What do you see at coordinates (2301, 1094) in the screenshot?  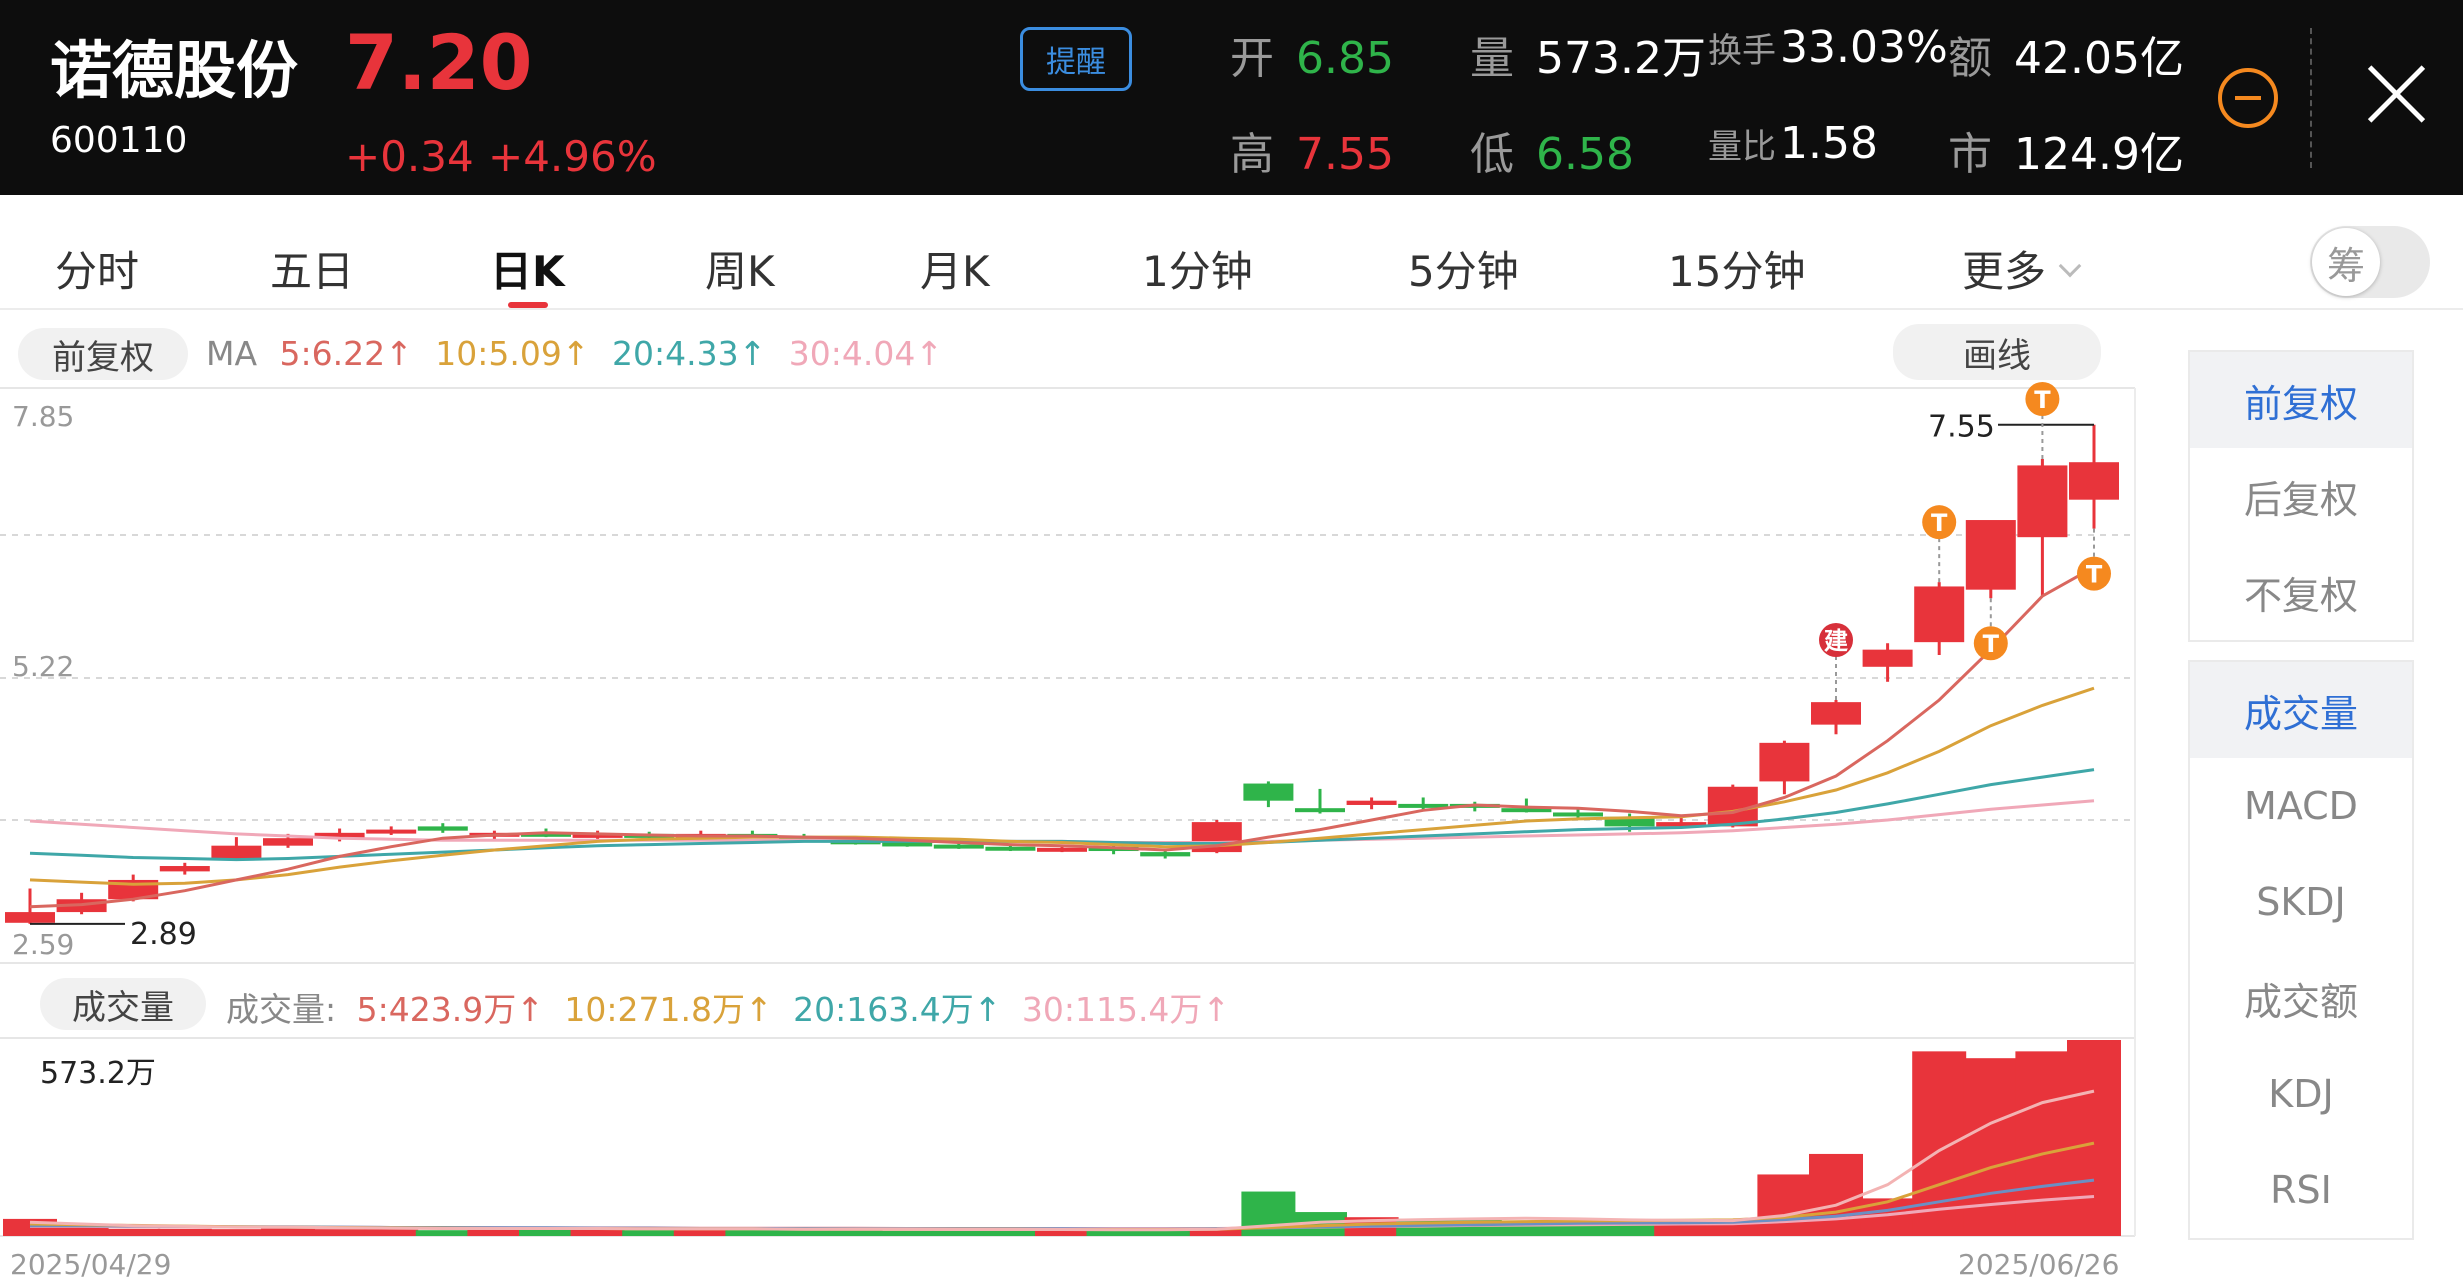 I see `indicator-kdj: KDJ` at bounding box center [2301, 1094].